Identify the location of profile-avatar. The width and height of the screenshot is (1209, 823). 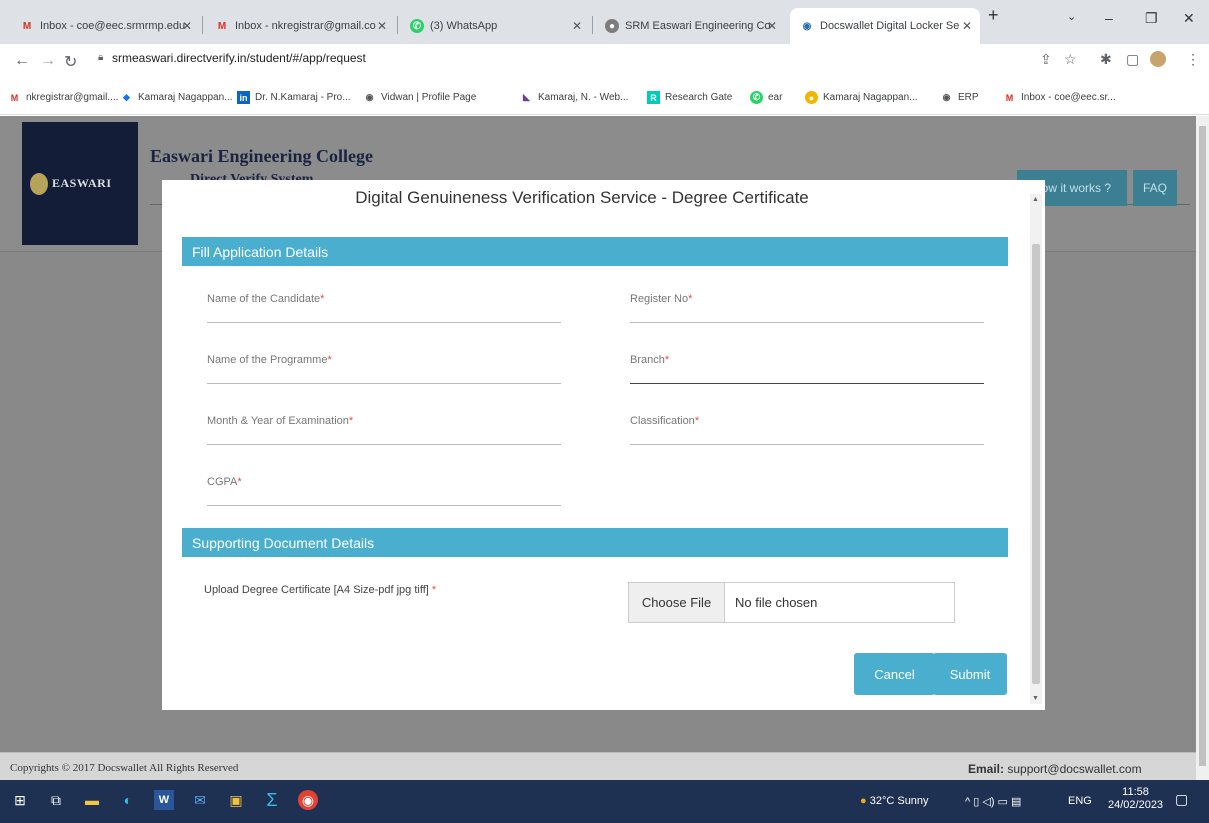
(1158, 59).